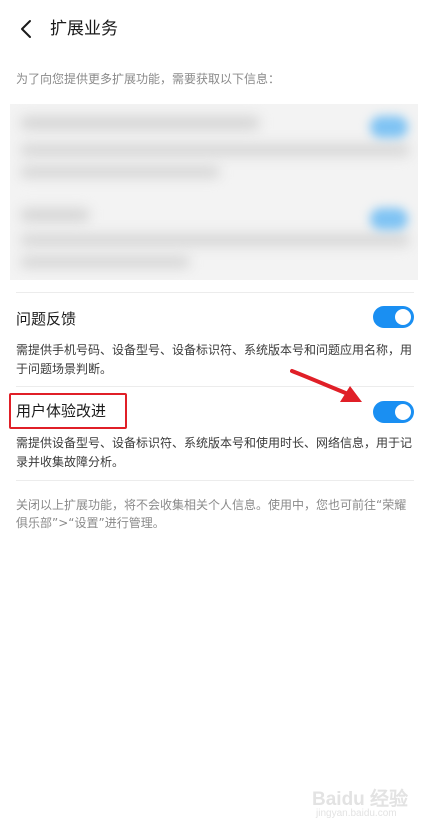 The width and height of the screenshot is (428, 835). I want to click on app-header: 扩展业务, so click(214, 29).